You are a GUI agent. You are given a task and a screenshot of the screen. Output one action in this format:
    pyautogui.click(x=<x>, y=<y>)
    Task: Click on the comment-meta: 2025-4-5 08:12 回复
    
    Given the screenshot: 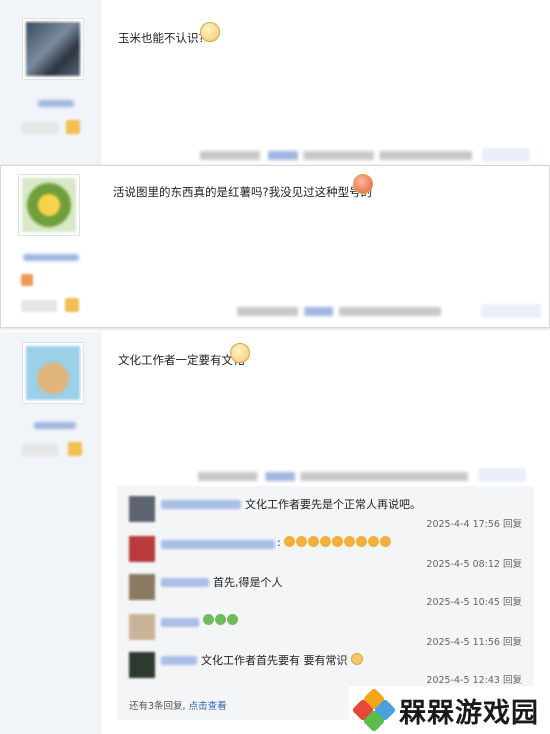 What is the action you would take?
    pyautogui.click(x=474, y=563)
    